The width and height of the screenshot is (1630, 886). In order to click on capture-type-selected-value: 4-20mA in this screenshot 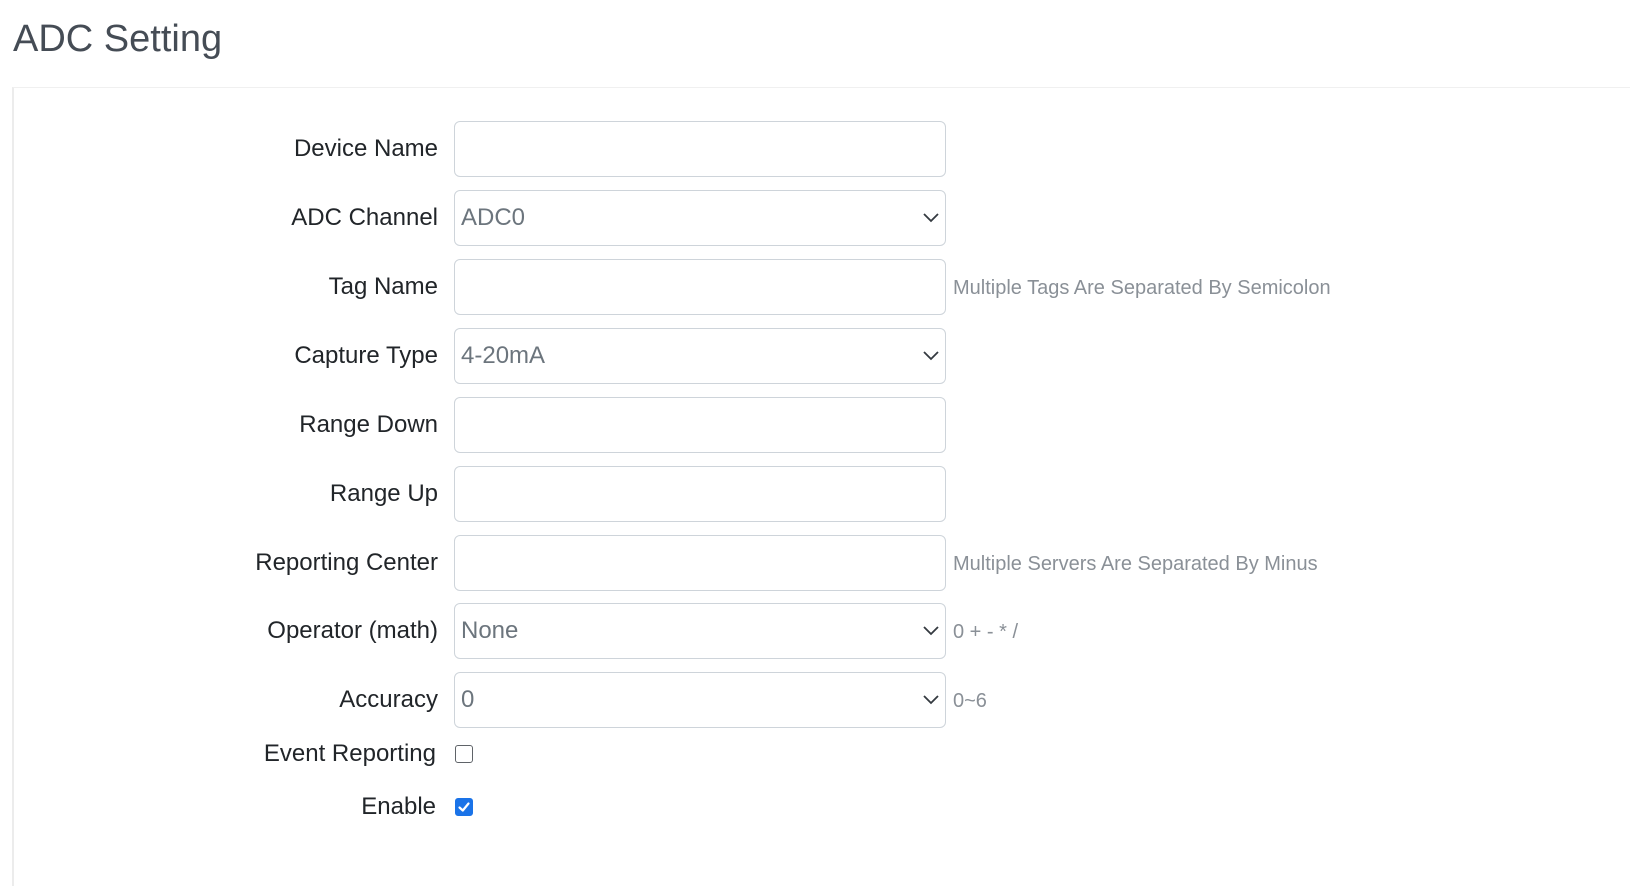, I will do `click(503, 355)`.